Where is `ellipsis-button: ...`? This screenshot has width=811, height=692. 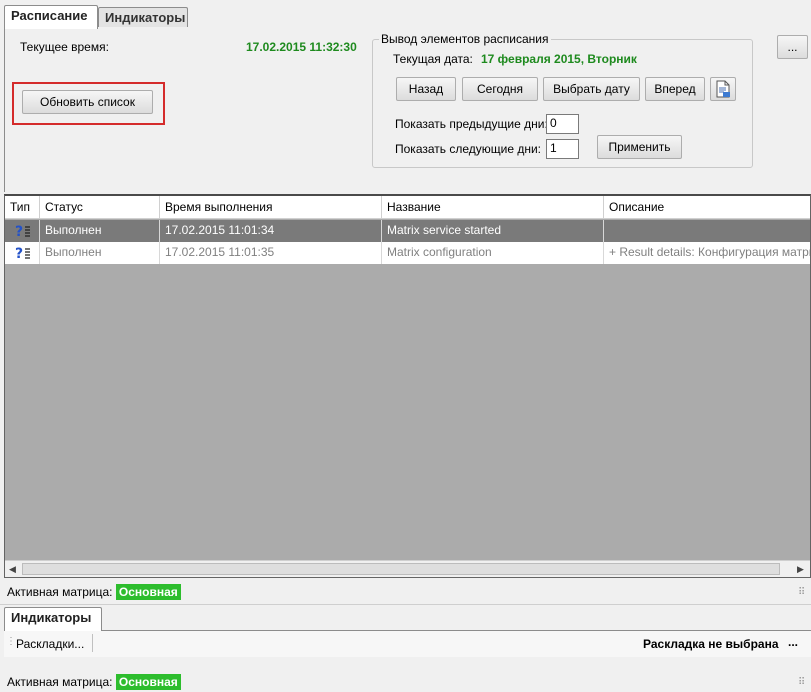
ellipsis-button: ... is located at coordinates (792, 47).